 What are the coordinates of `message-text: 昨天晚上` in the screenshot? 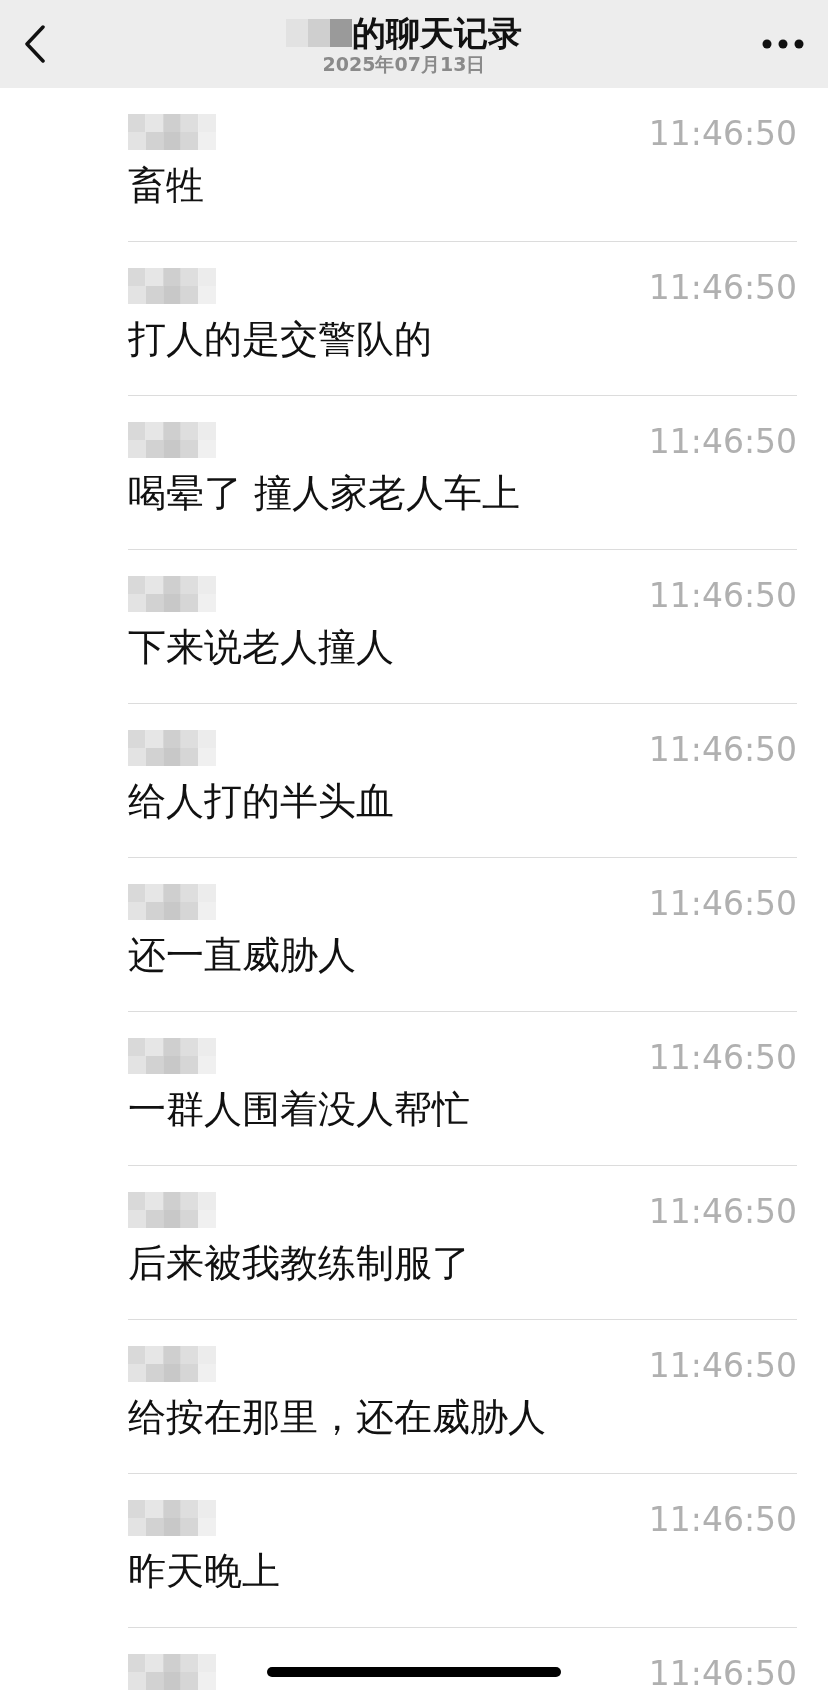 It's located at (204, 1571).